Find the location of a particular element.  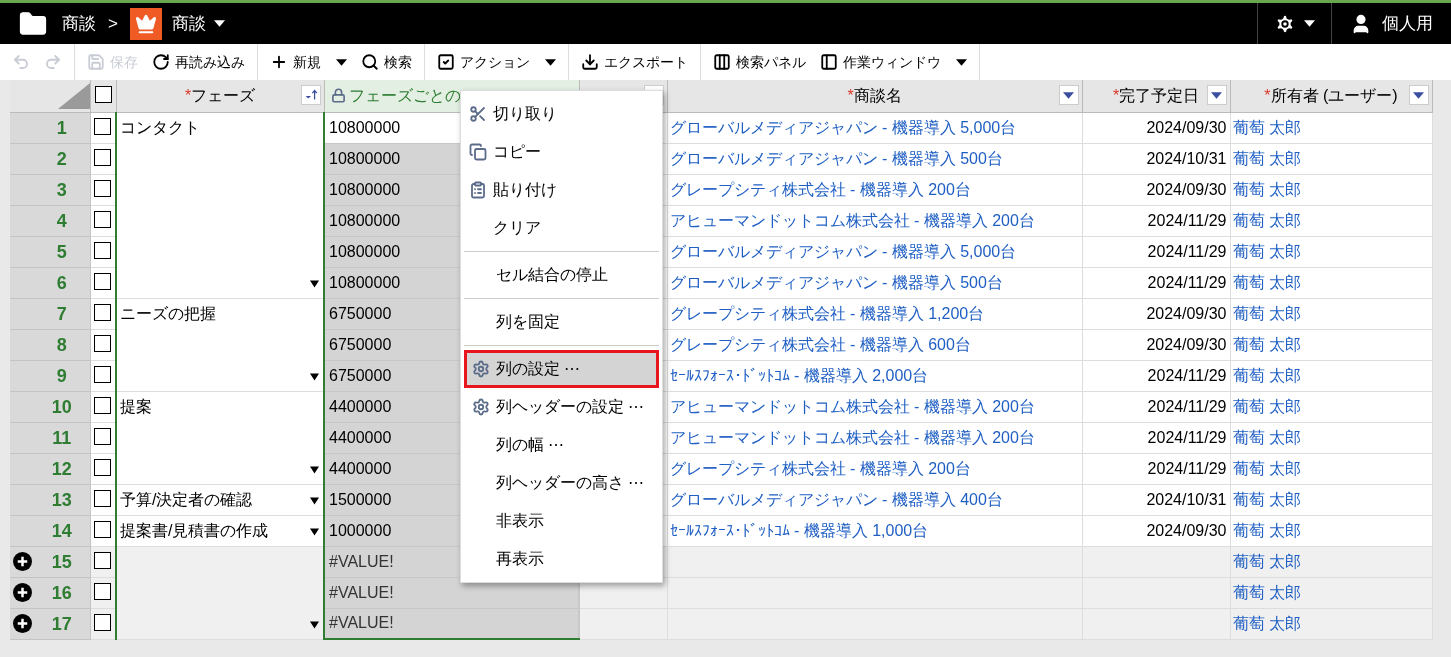

sort-icon is located at coordinates (310, 95).